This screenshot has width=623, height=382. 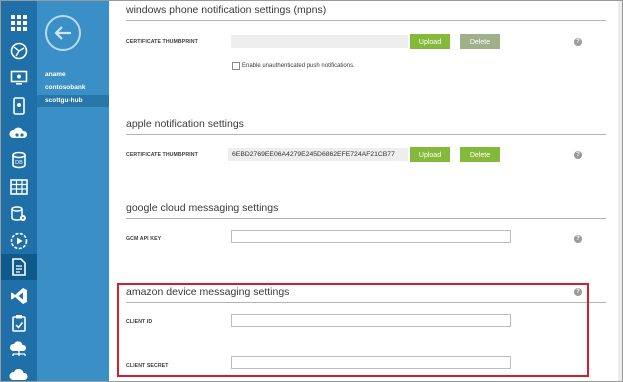 What do you see at coordinates (319, 41) in the screenshot?
I see `wp-certificate-field` at bounding box center [319, 41].